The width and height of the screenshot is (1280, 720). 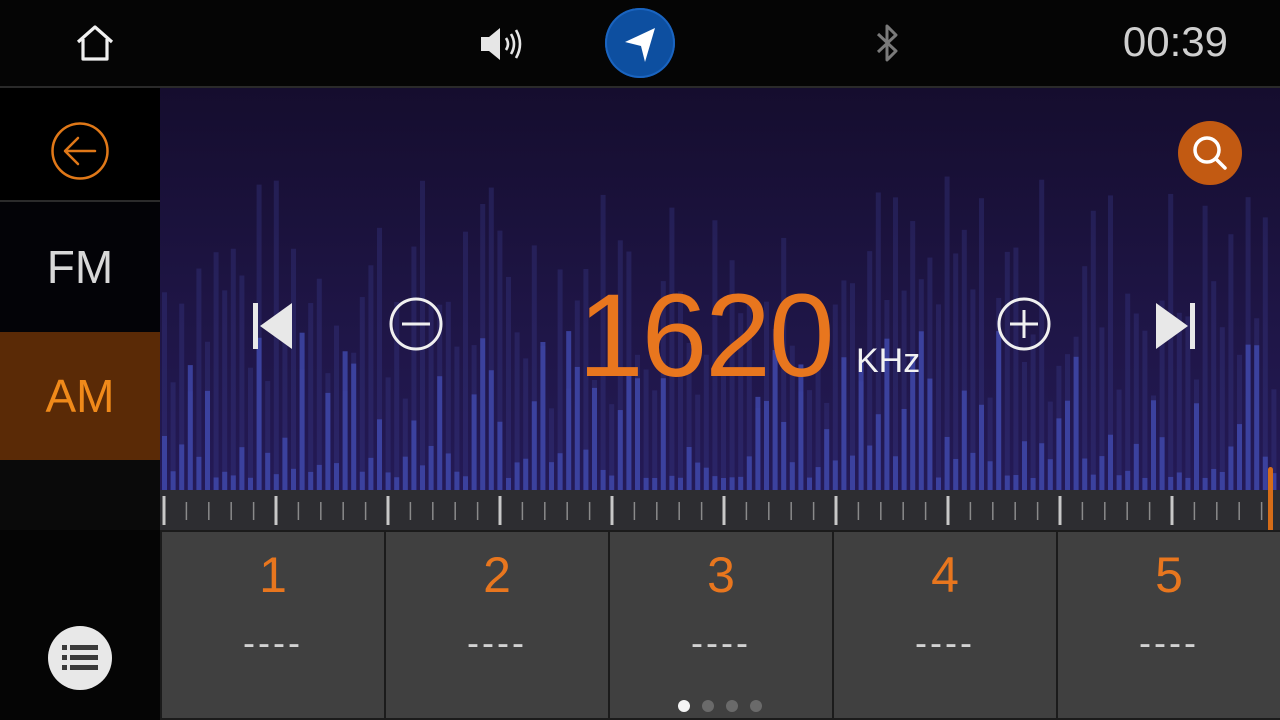 I want to click on tune-down-button, so click(x=416, y=324).